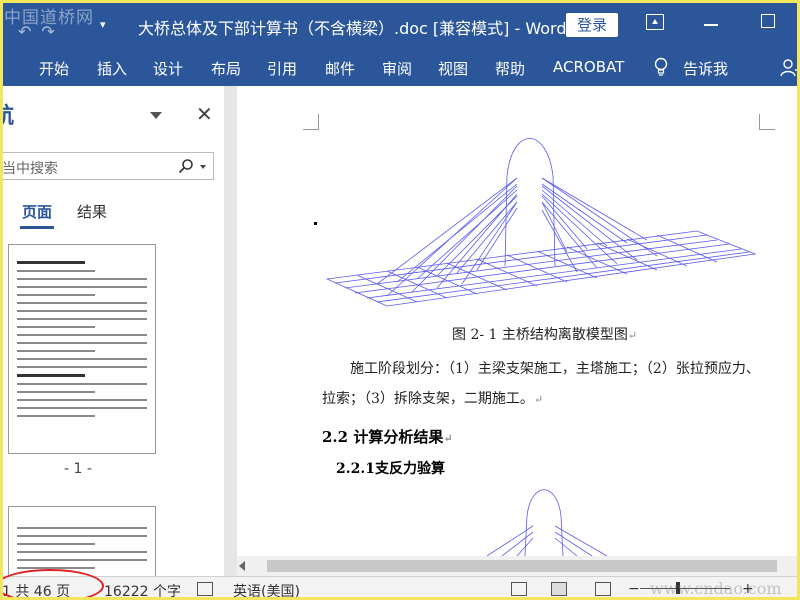 Image resolution: width=800 pixels, height=600 pixels. Describe the element at coordinates (24, 31) in the screenshot. I see `undo-icon: ↶` at that location.